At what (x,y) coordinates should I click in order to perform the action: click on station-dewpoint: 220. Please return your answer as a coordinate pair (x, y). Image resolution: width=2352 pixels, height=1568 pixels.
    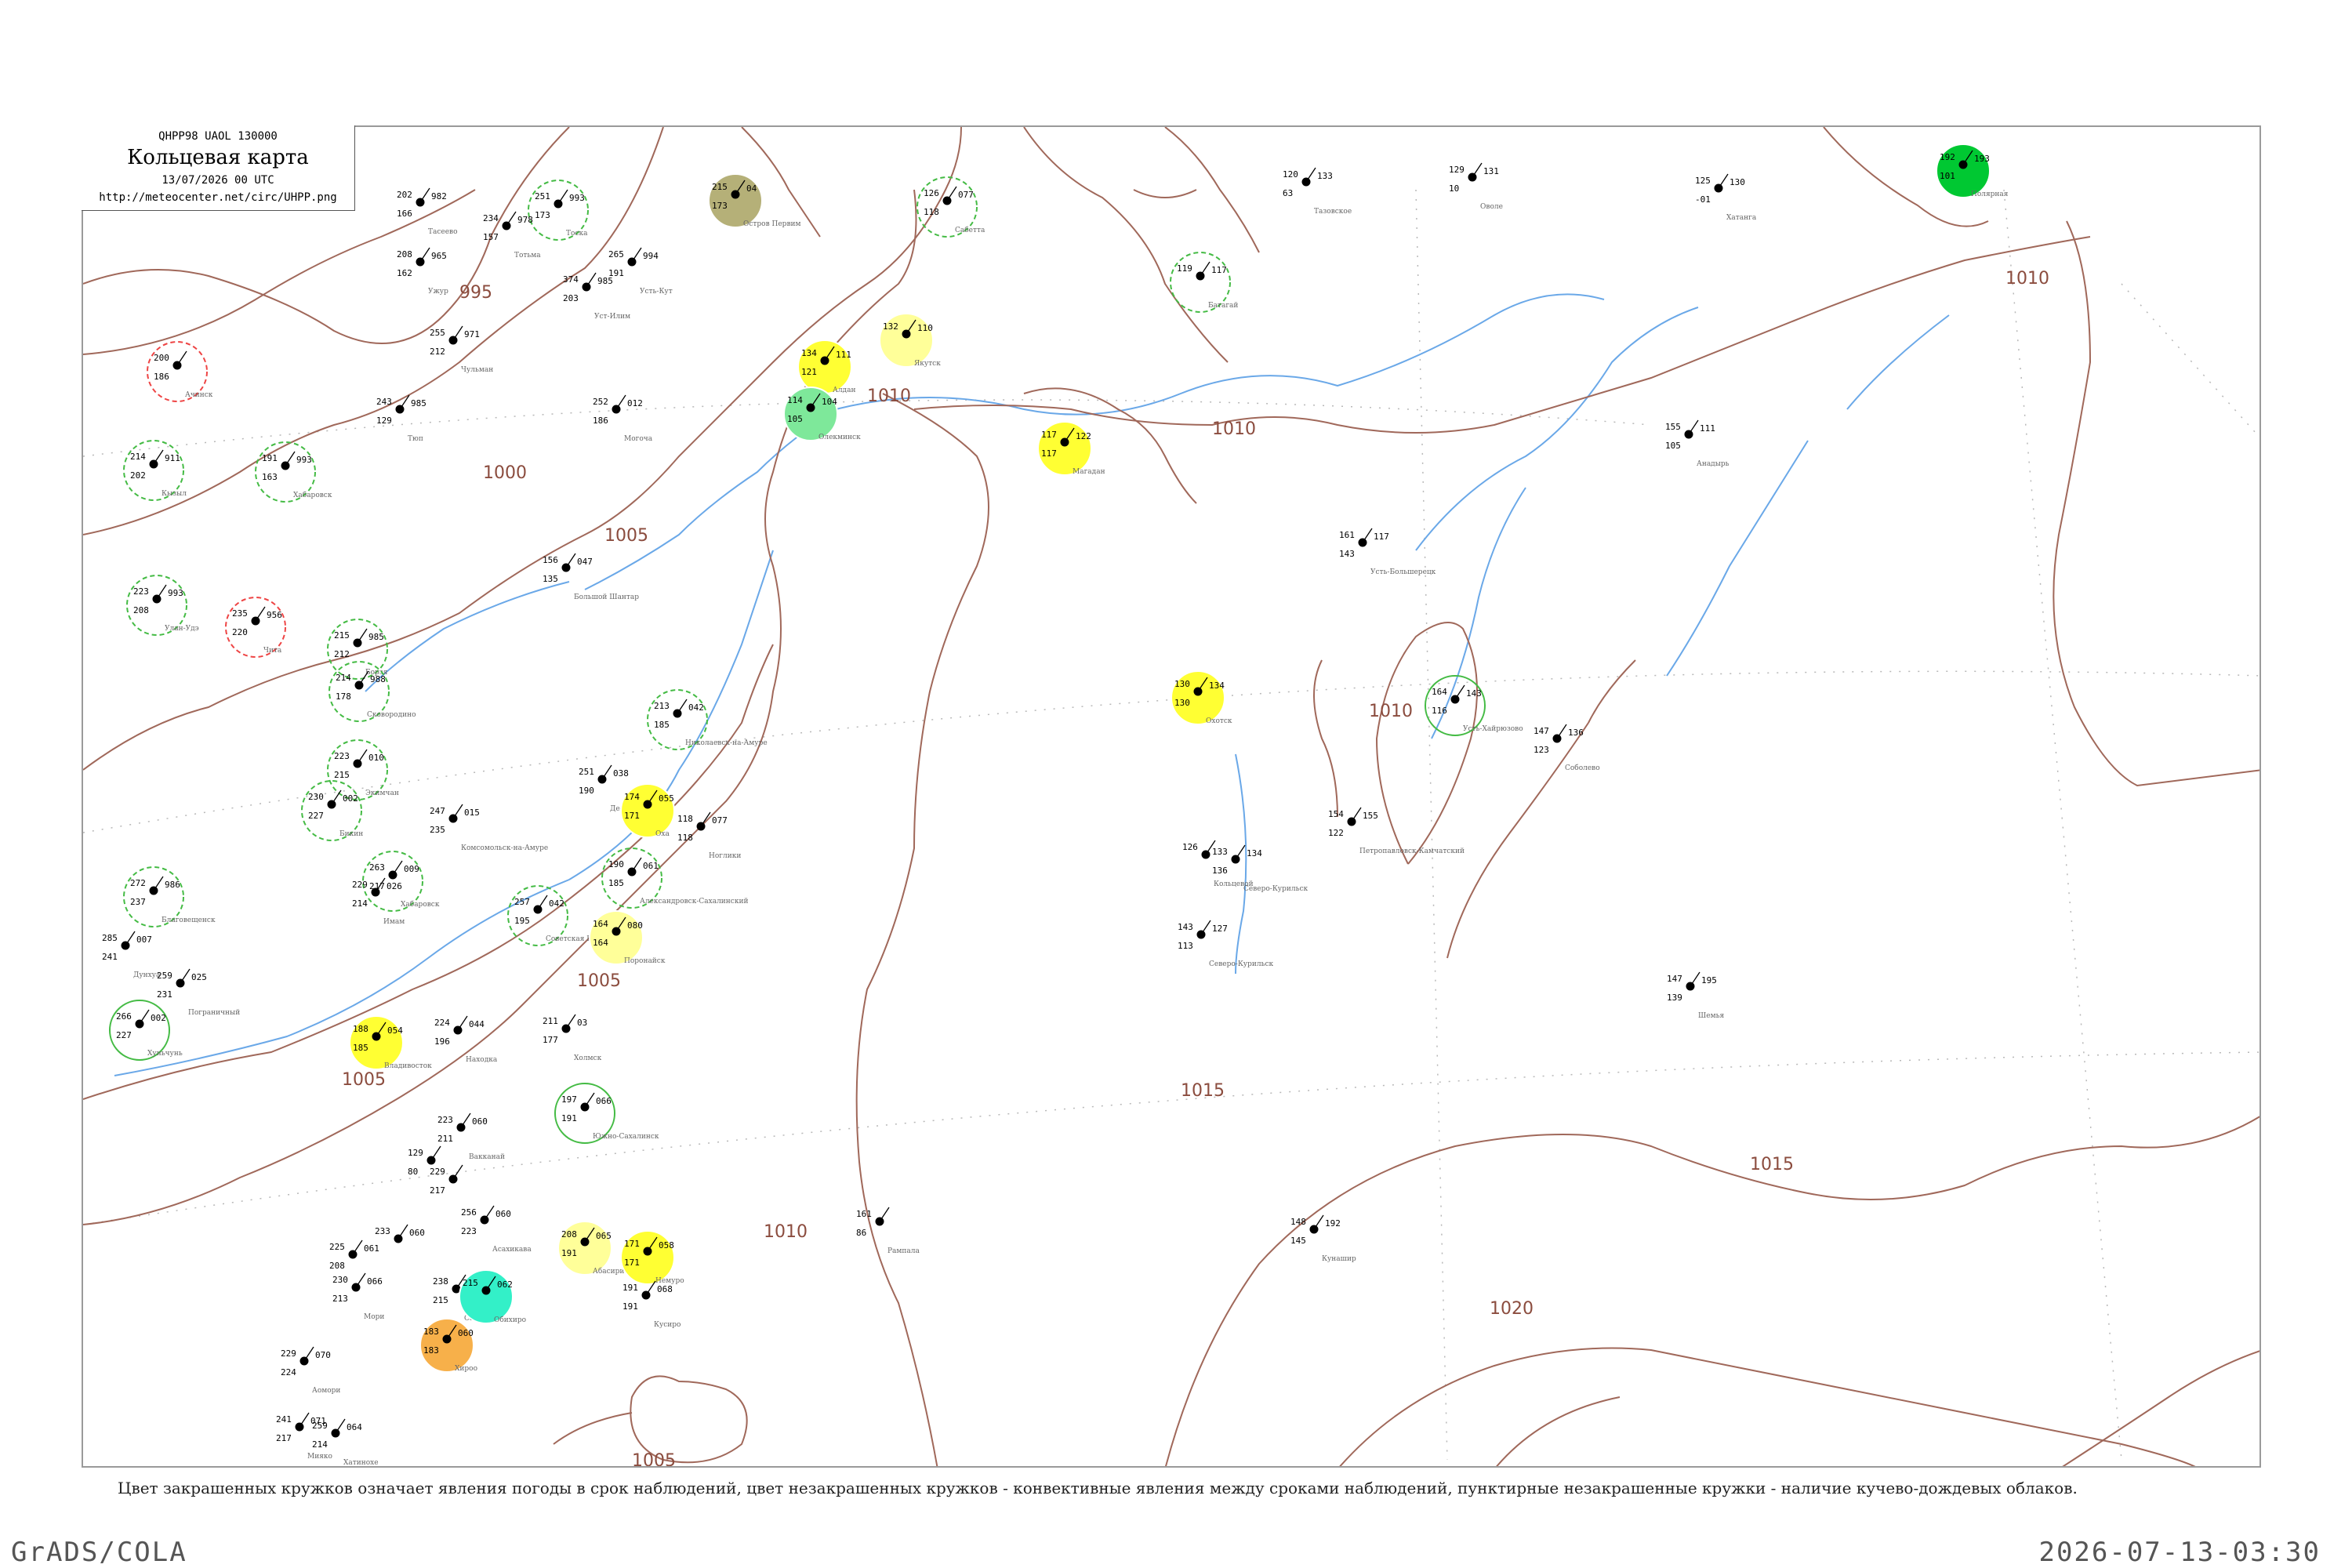
    Looking at the image, I should click on (240, 632).